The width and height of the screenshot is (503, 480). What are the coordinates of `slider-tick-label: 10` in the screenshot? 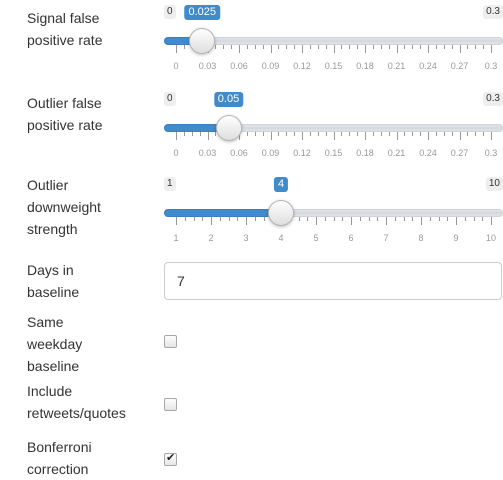 It's located at (491, 238).